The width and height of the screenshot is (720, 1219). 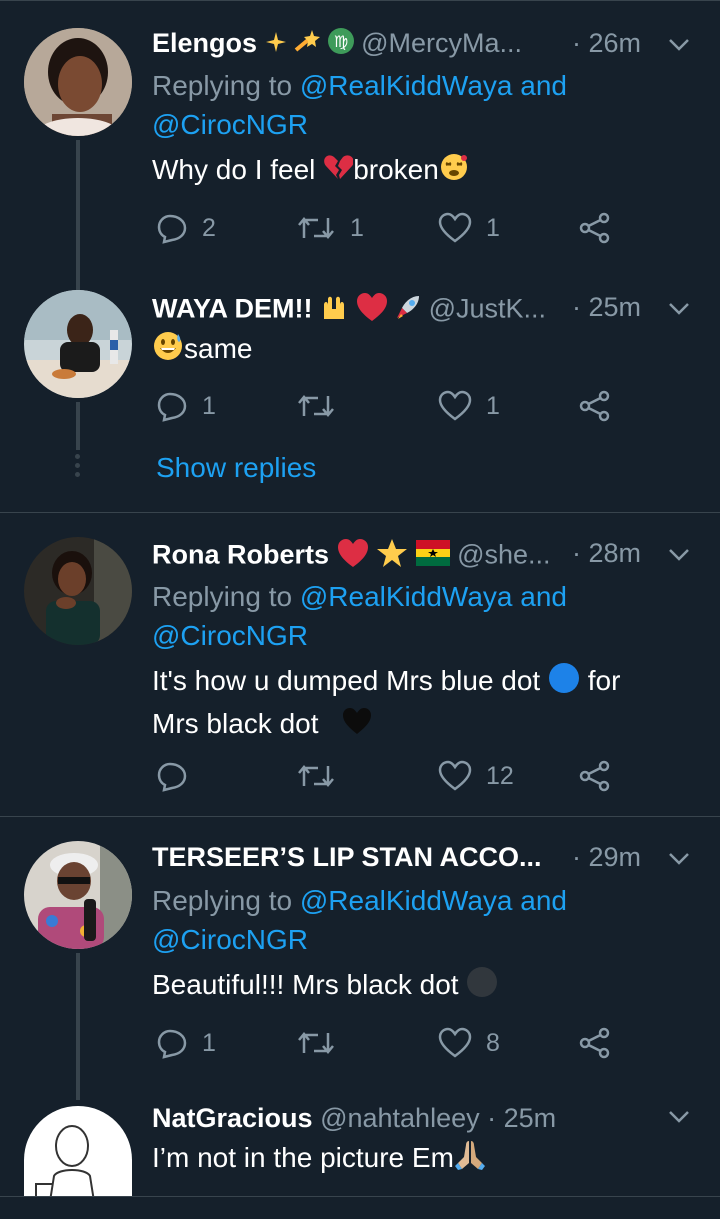 I want to click on like-button: 12, so click(x=476, y=776).